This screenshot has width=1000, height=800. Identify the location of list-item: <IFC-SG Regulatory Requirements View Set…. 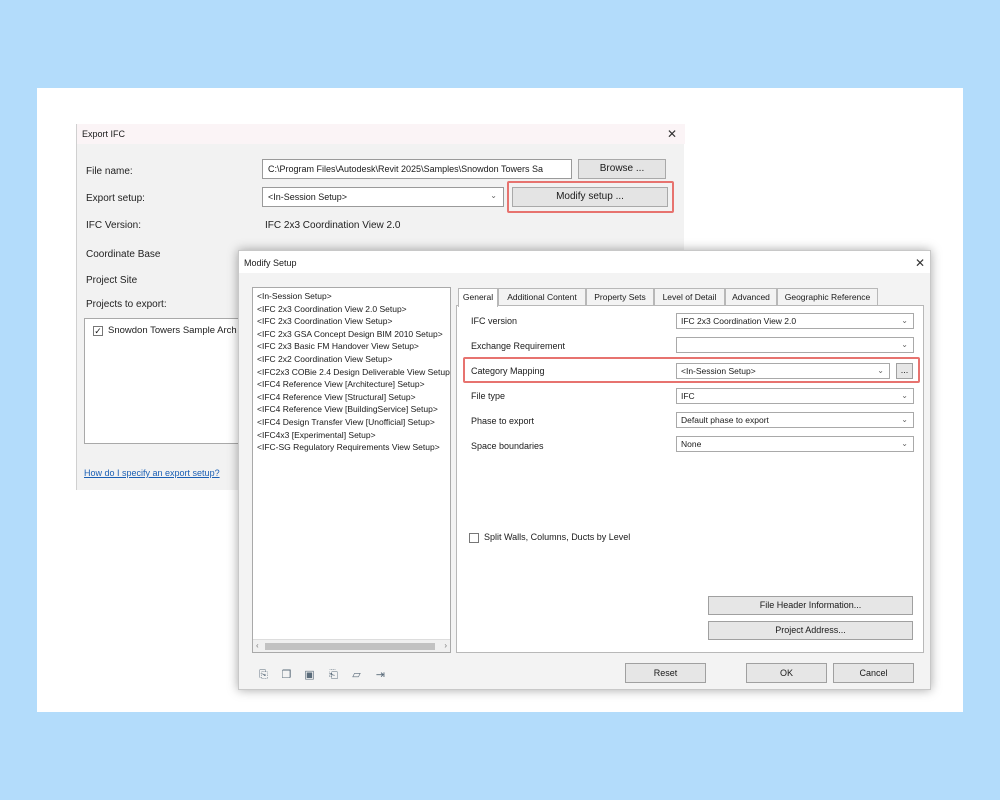
(351, 447).